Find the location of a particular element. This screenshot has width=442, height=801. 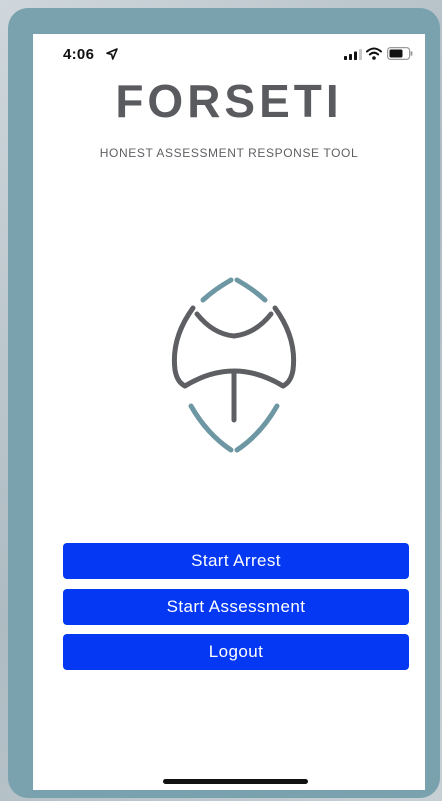

signal-icon is located at coordinates (353, 54).